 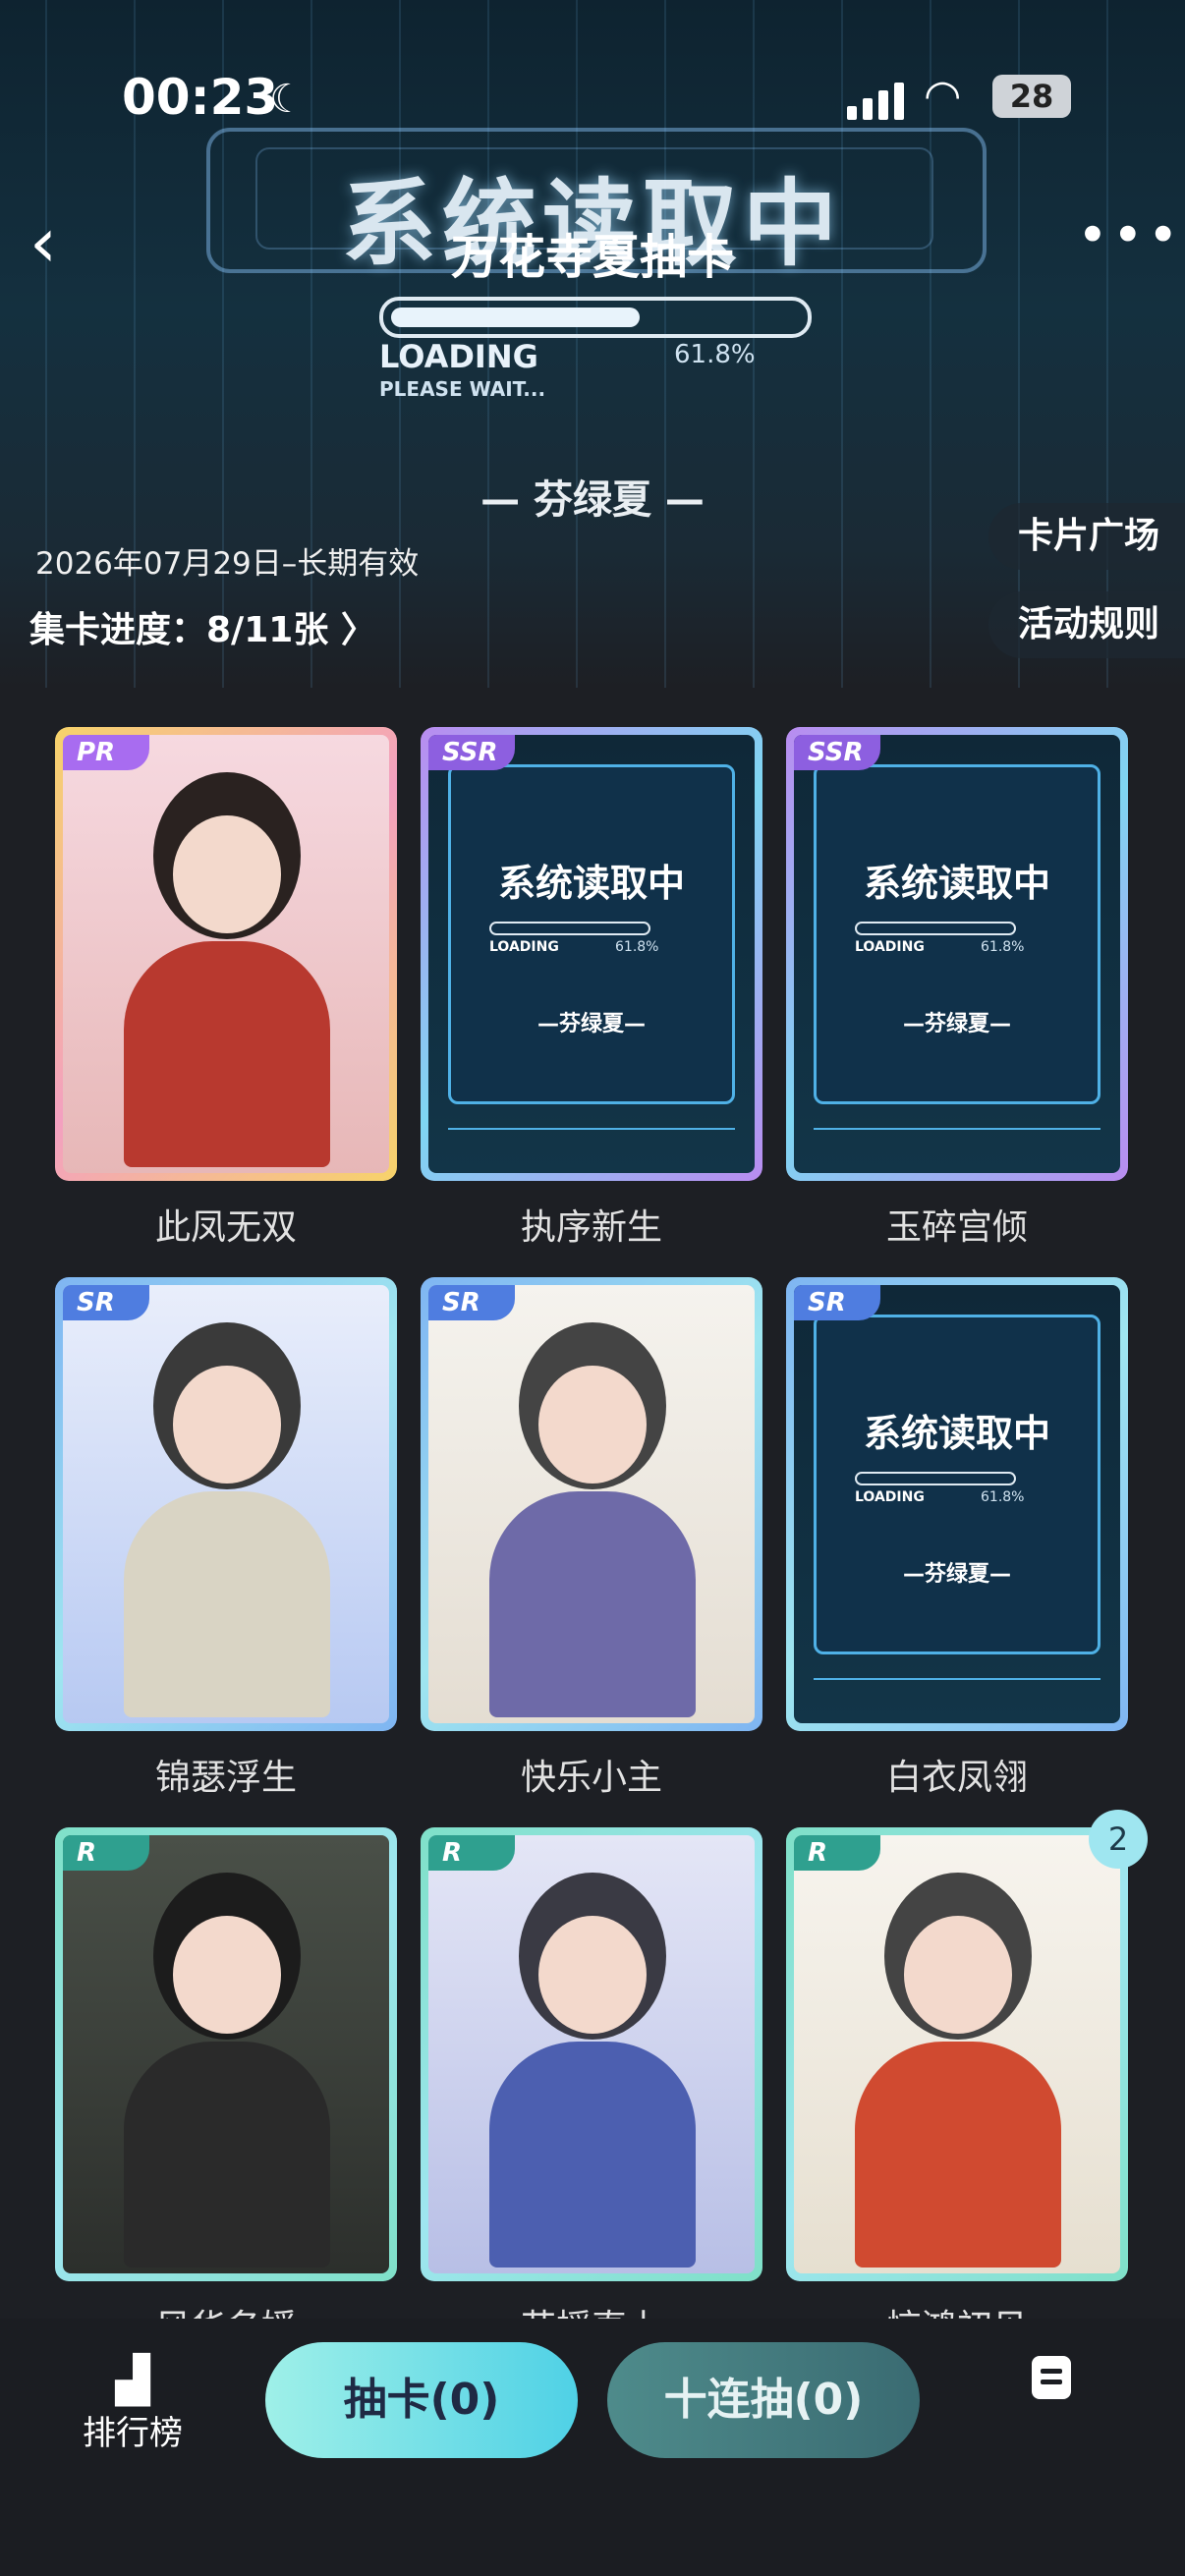 What do you see at coordinates (591, 1227) in the screenshot?
I see `card-name: 执序新生` at bounding box center [591, 1227].